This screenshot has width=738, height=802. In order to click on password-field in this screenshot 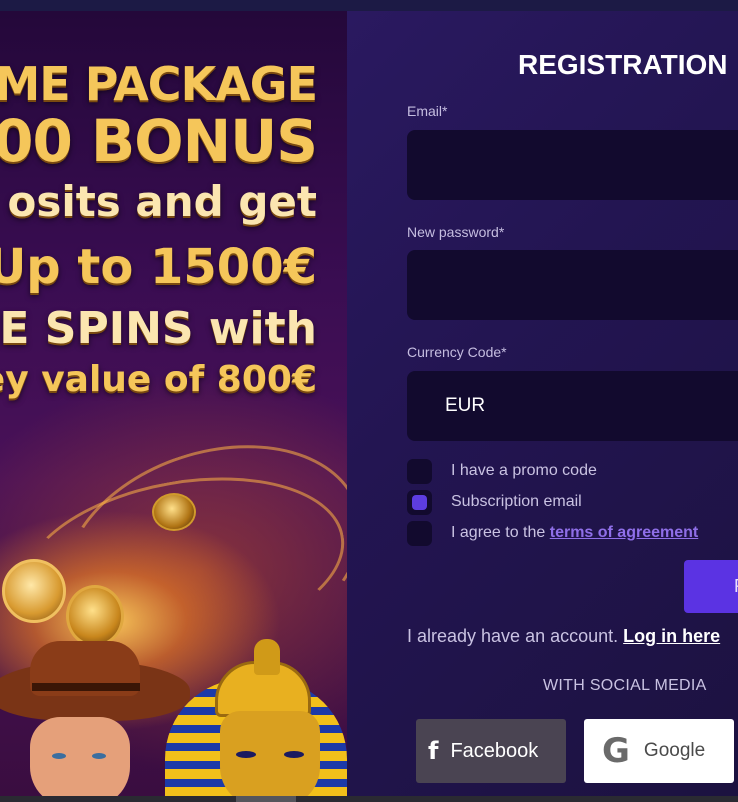, I will do `click(572, 285)`.